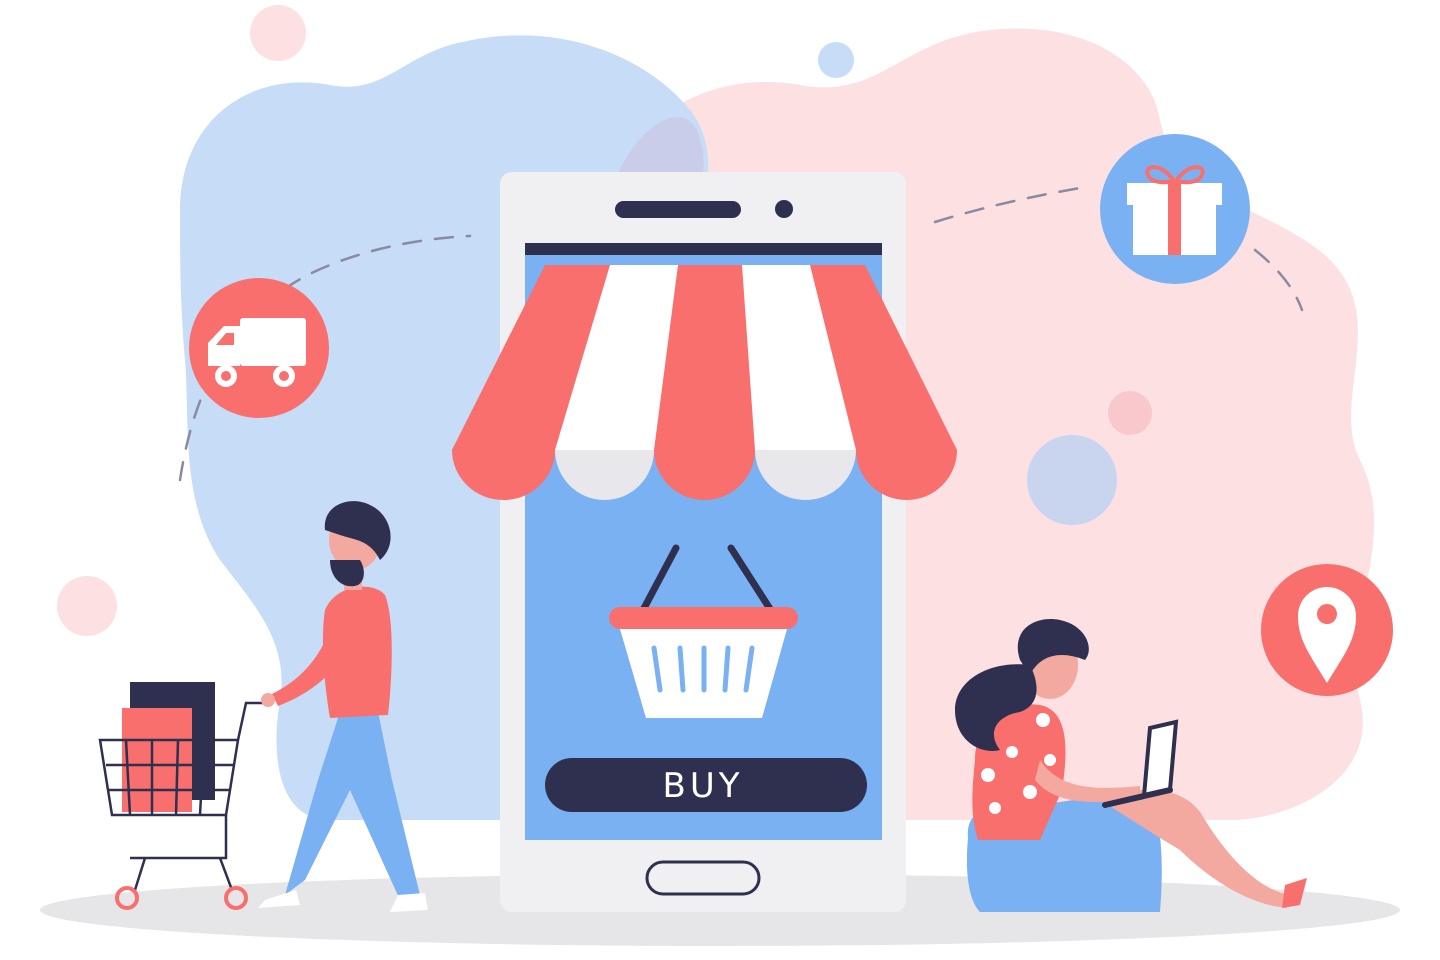 The width and height of the screenshot is (1440, 960). Describe the element at coordinates (1175, 209) in the screenshot. I see `gift-icon` at that location.